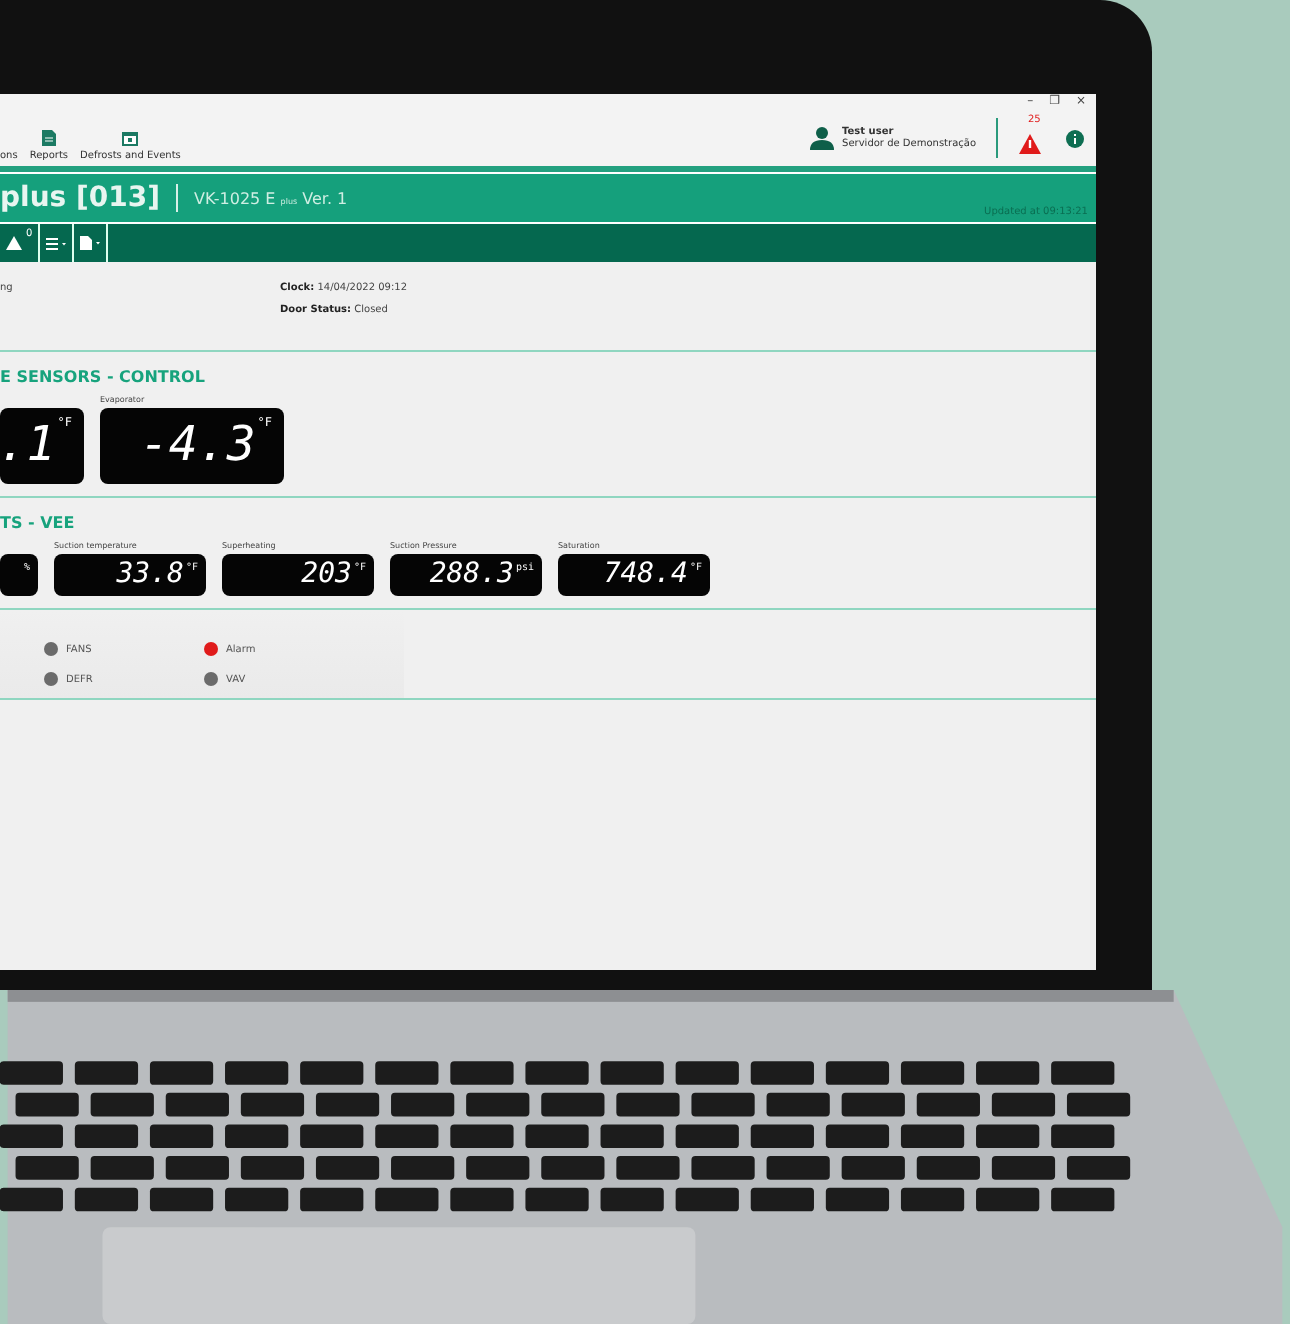 The width and height of the screenshot is (1290, 1324). I want to click on section-title: E SENSORS - CONTROL, so click(103, 377).